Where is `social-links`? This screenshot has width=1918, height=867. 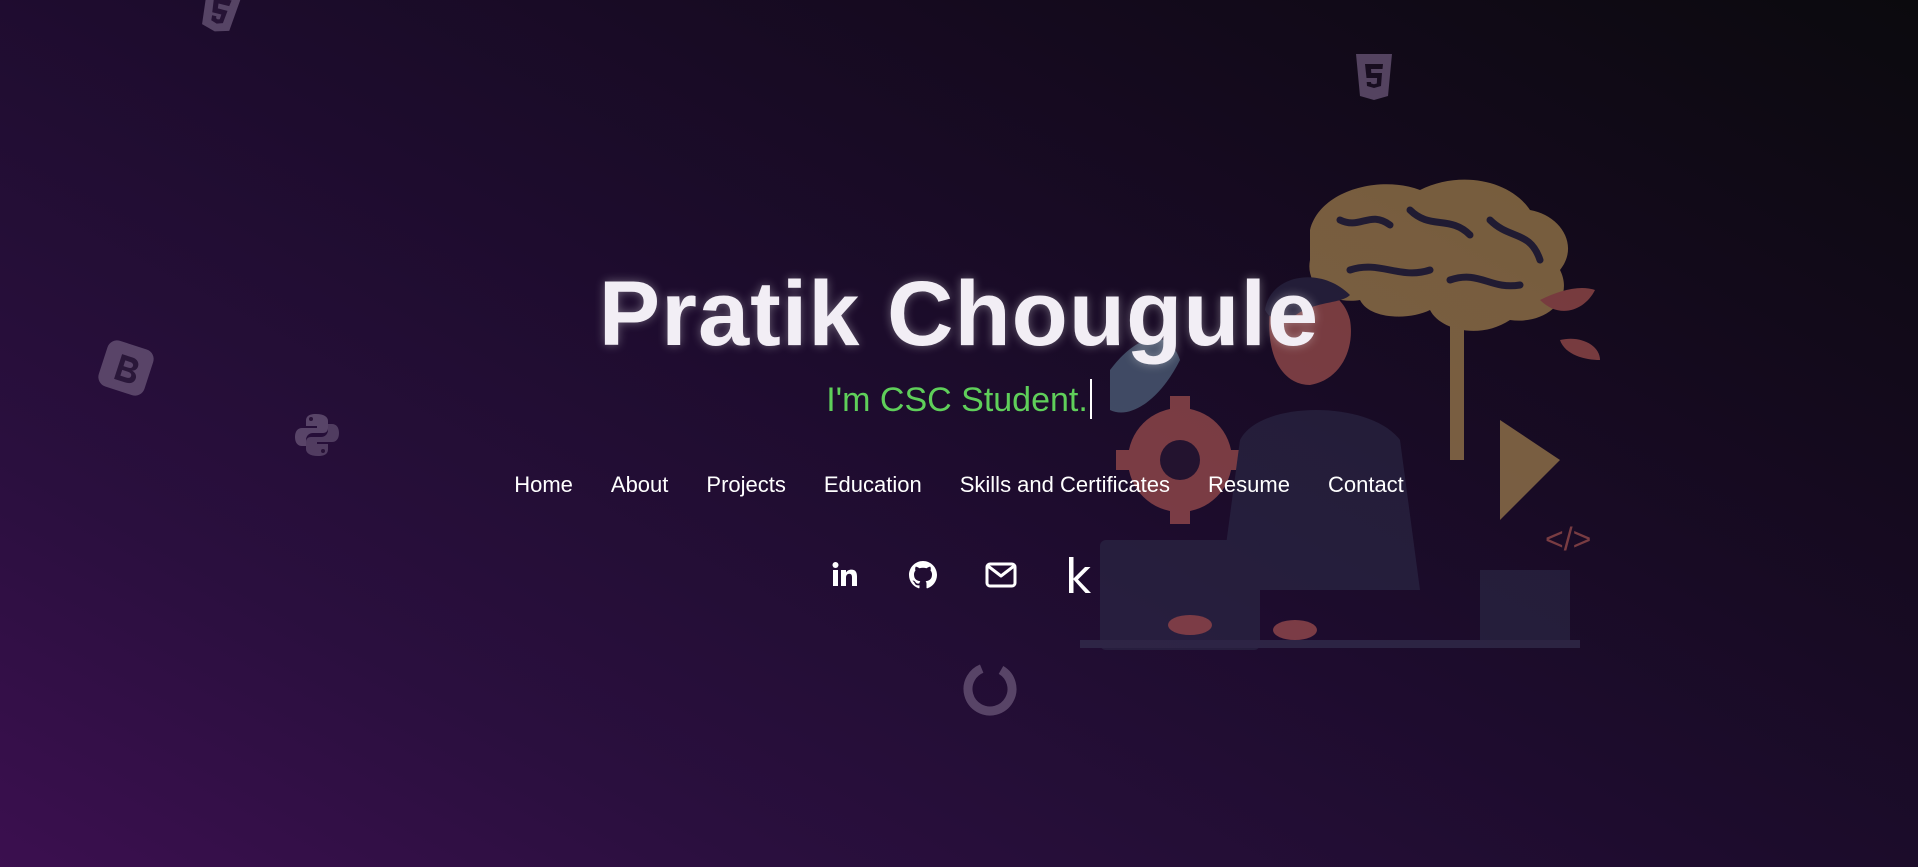
social-links is located at coordinates (962, 575).